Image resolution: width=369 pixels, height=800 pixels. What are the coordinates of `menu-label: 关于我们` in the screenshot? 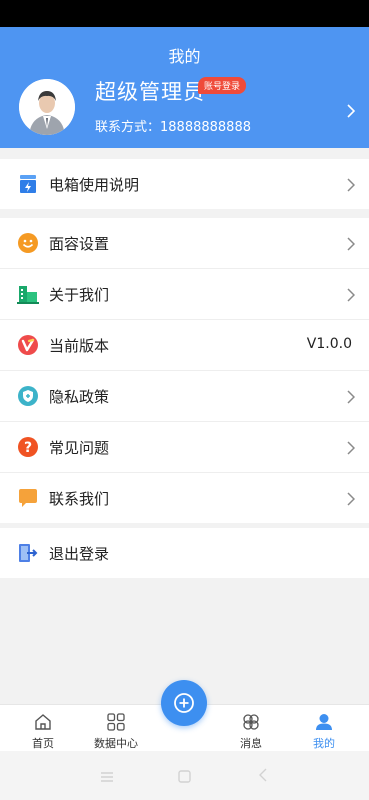 It's located at (79, 295).